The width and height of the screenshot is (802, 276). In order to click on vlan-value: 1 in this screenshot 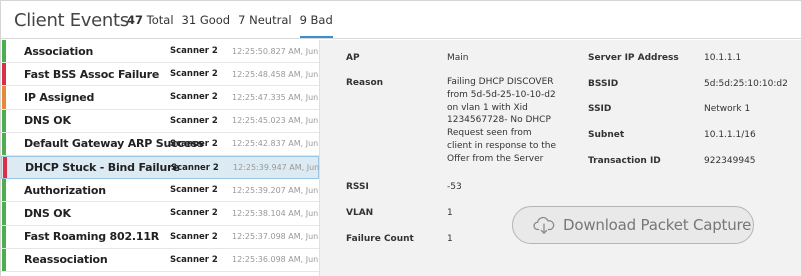, I will do `click(450, 213)`.